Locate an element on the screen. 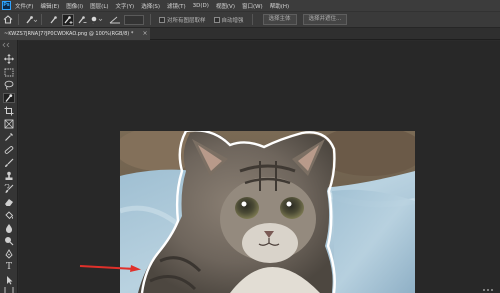  add-to-selection-icon is located at coordinates (68, 19).